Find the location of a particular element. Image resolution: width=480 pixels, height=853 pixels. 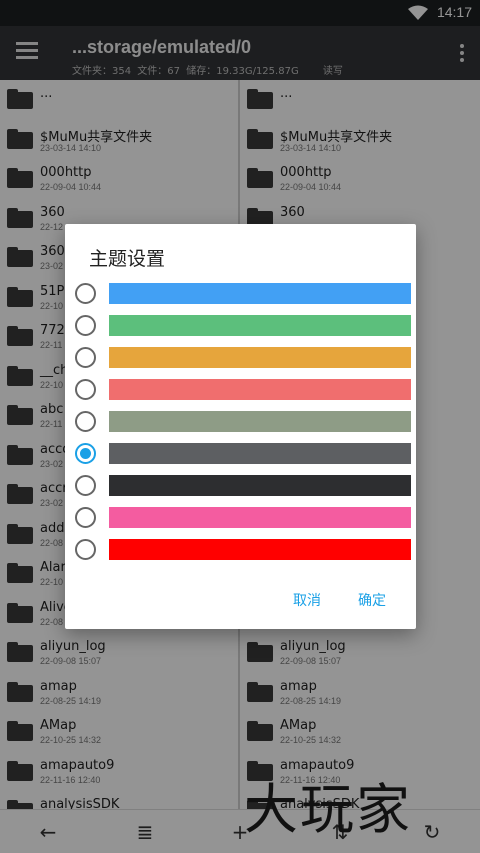

dialog-title: 主题设置 is located at coordinates (127, 259).